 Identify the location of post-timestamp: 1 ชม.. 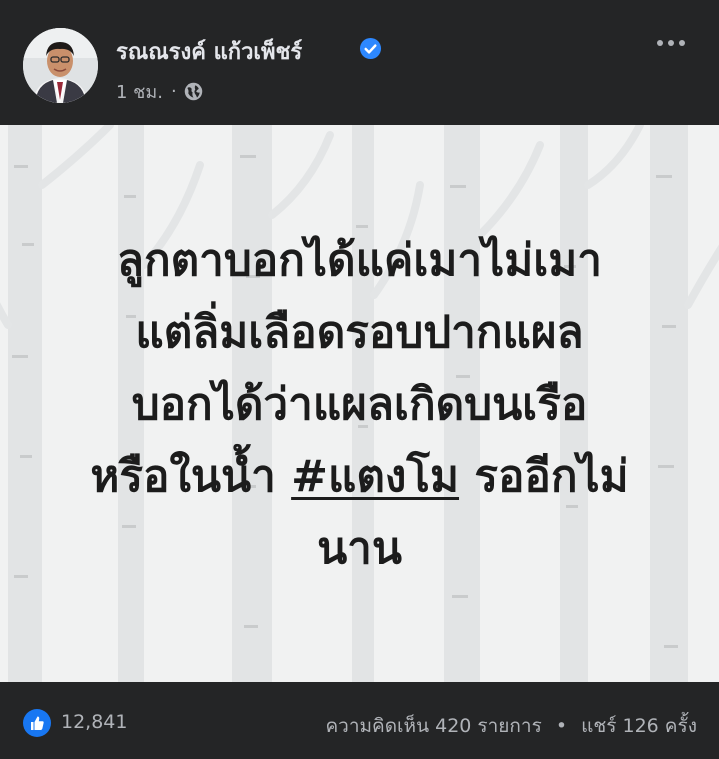
(139, 91).